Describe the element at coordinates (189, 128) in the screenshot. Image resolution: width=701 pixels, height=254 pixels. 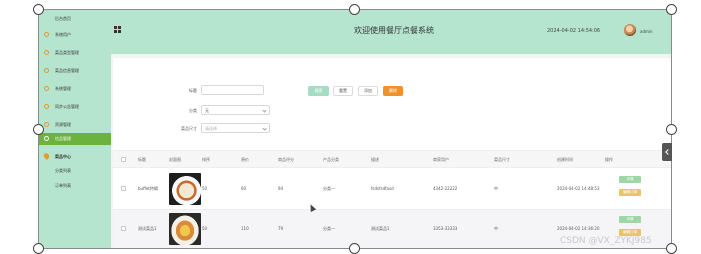
I see `size-filter-label: 菜品尺寸` at that location.